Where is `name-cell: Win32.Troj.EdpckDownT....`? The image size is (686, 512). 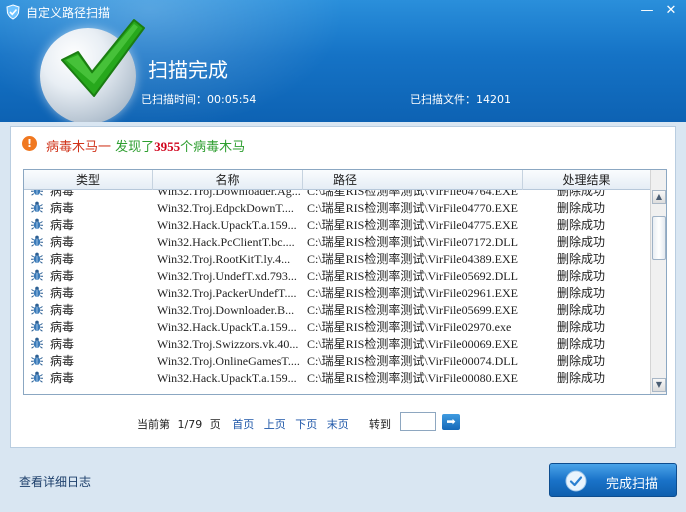 name-cell: Win32.Troj.EdpckDownT.... is located at coordinates (225, 208).